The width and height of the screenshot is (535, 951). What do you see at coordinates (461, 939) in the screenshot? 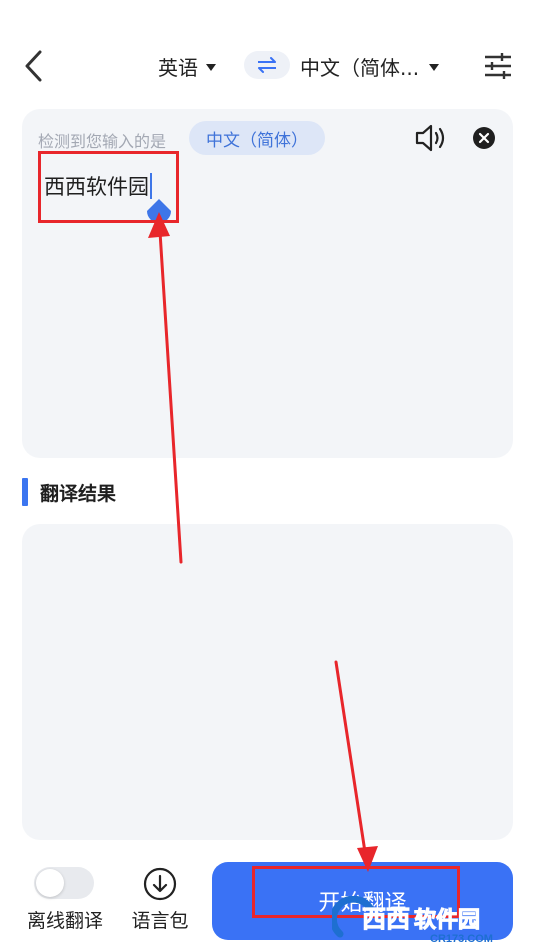
I see `svg-text: CR173.COM` at bounding box center [461, 939].